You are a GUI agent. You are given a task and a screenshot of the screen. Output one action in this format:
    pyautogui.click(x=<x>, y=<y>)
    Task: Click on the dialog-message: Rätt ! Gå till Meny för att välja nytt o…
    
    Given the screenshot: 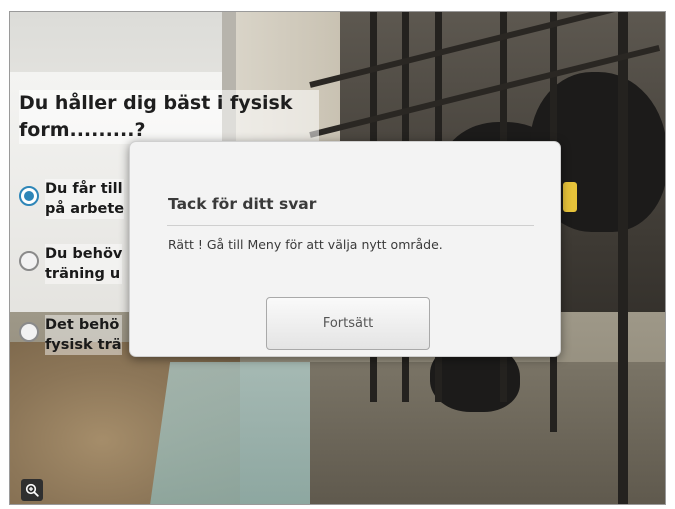 What is the action you would take?
    pyautogui.click(x=305, y=244)
    